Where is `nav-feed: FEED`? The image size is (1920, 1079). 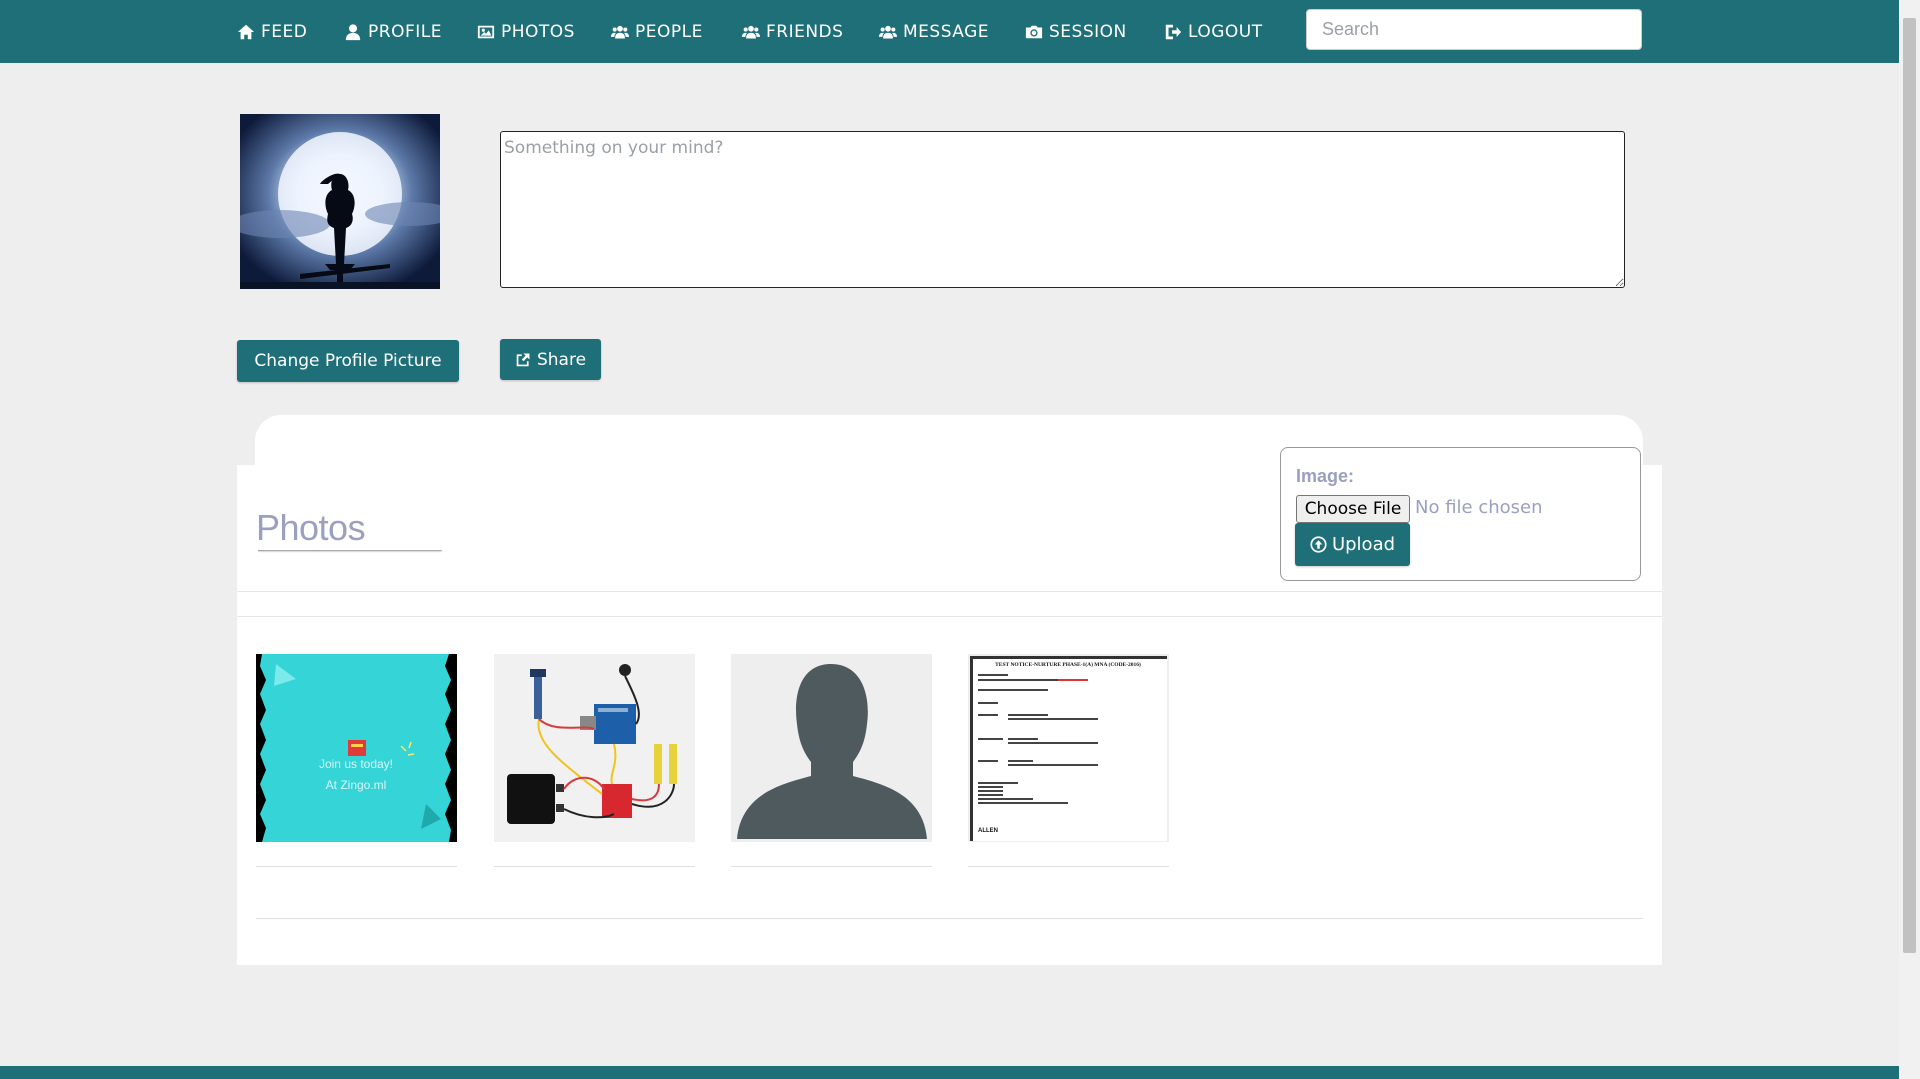 nav-feed: FEED is located at coordinates (272, 31).